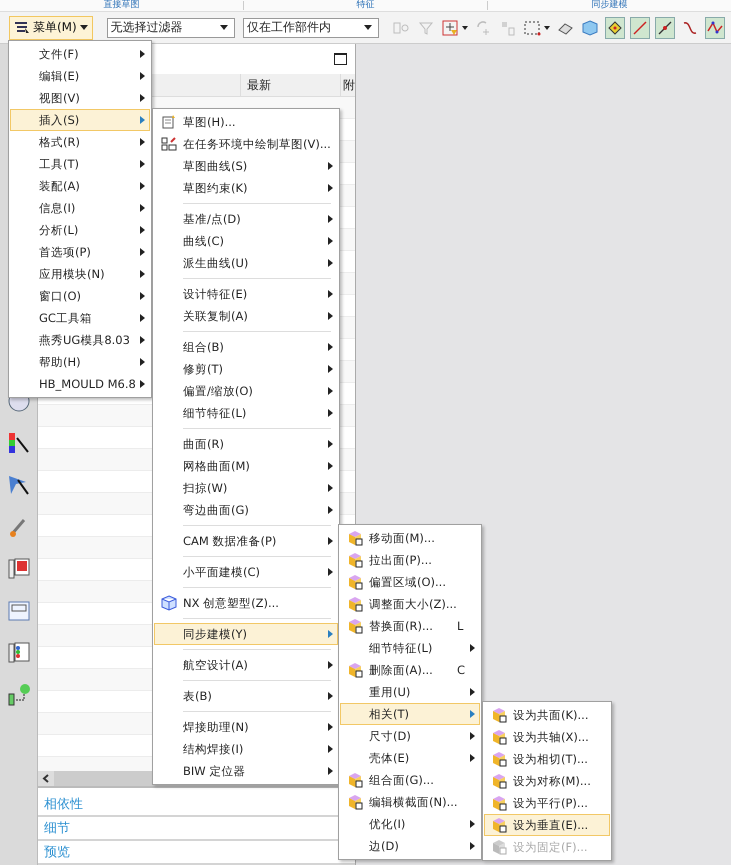  Describe the element at coordinates (246, 510) in the screenshot. I see `menu-item: 弯边曲面(G)` at that location.